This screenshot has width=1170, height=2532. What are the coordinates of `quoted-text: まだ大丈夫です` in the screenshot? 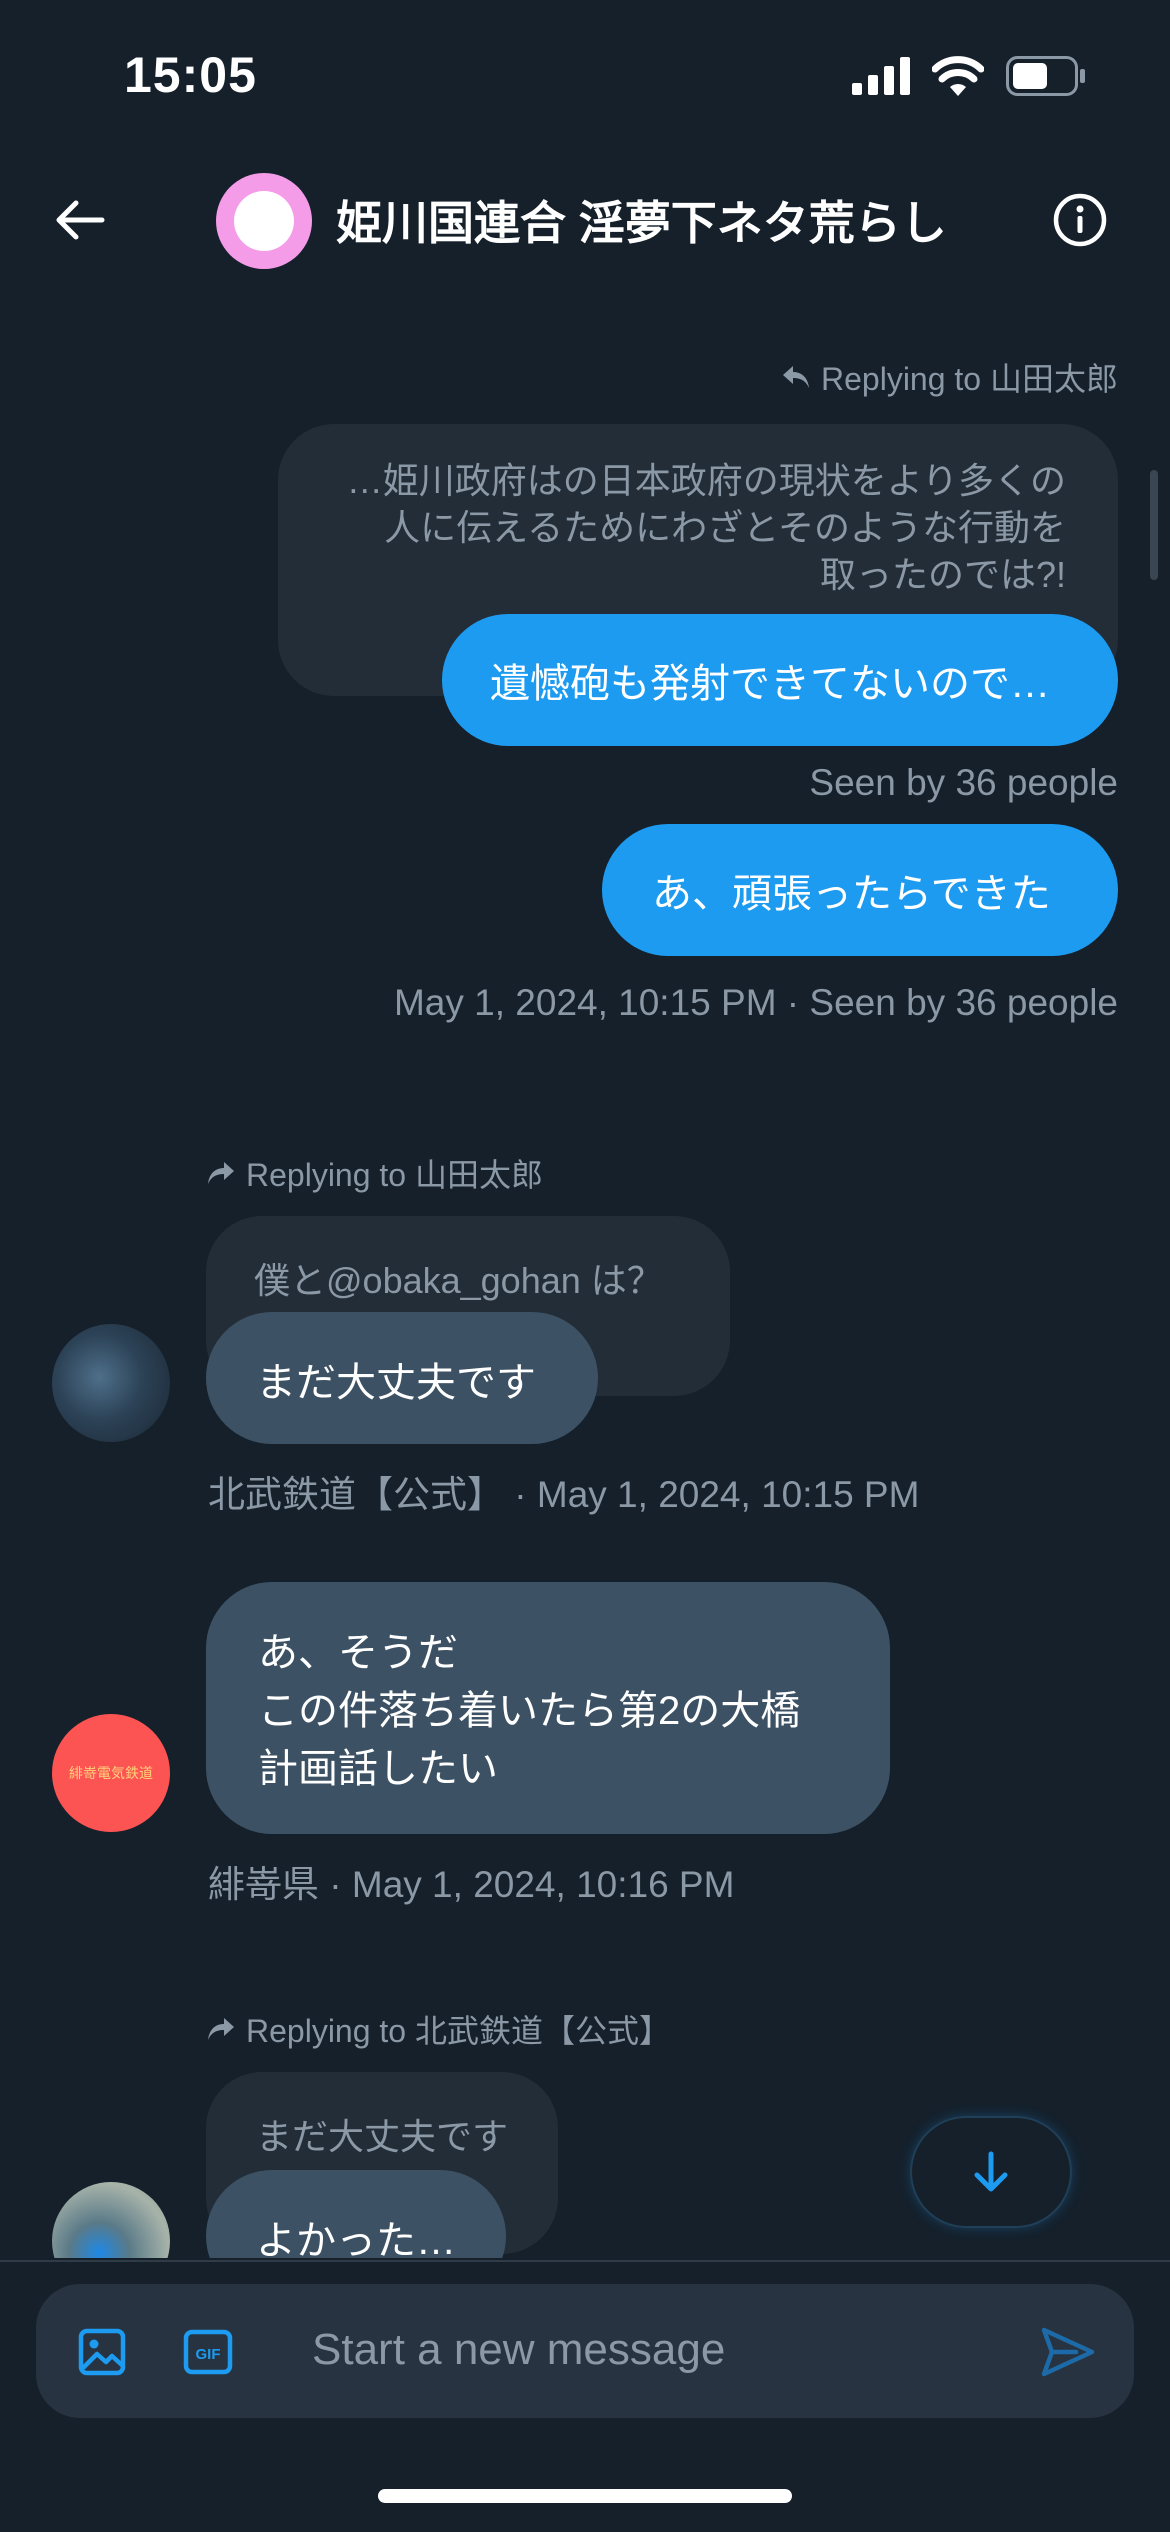 It's located at (382, 2136).